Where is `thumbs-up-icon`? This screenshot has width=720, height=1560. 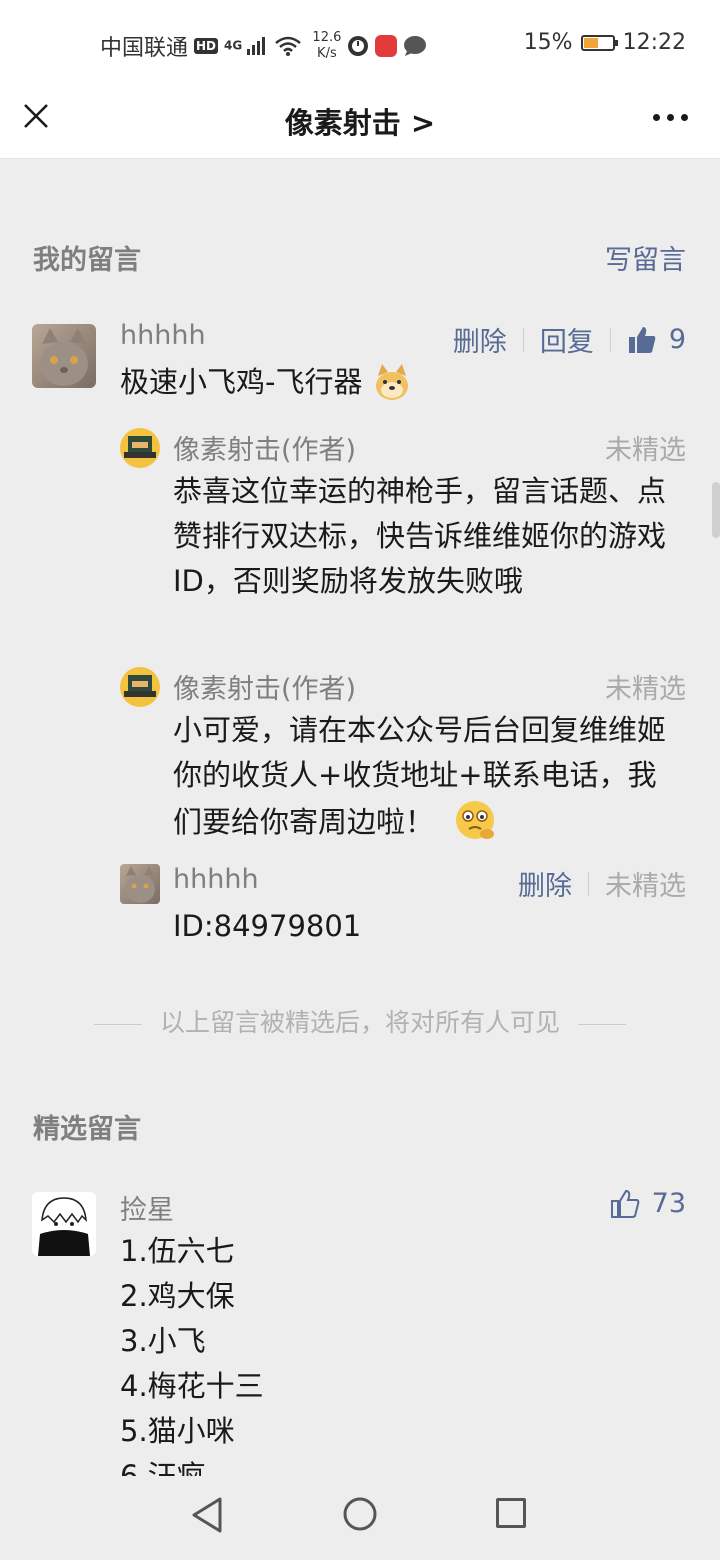
thumbs-up-icon is located at coordinates (625, 1204).